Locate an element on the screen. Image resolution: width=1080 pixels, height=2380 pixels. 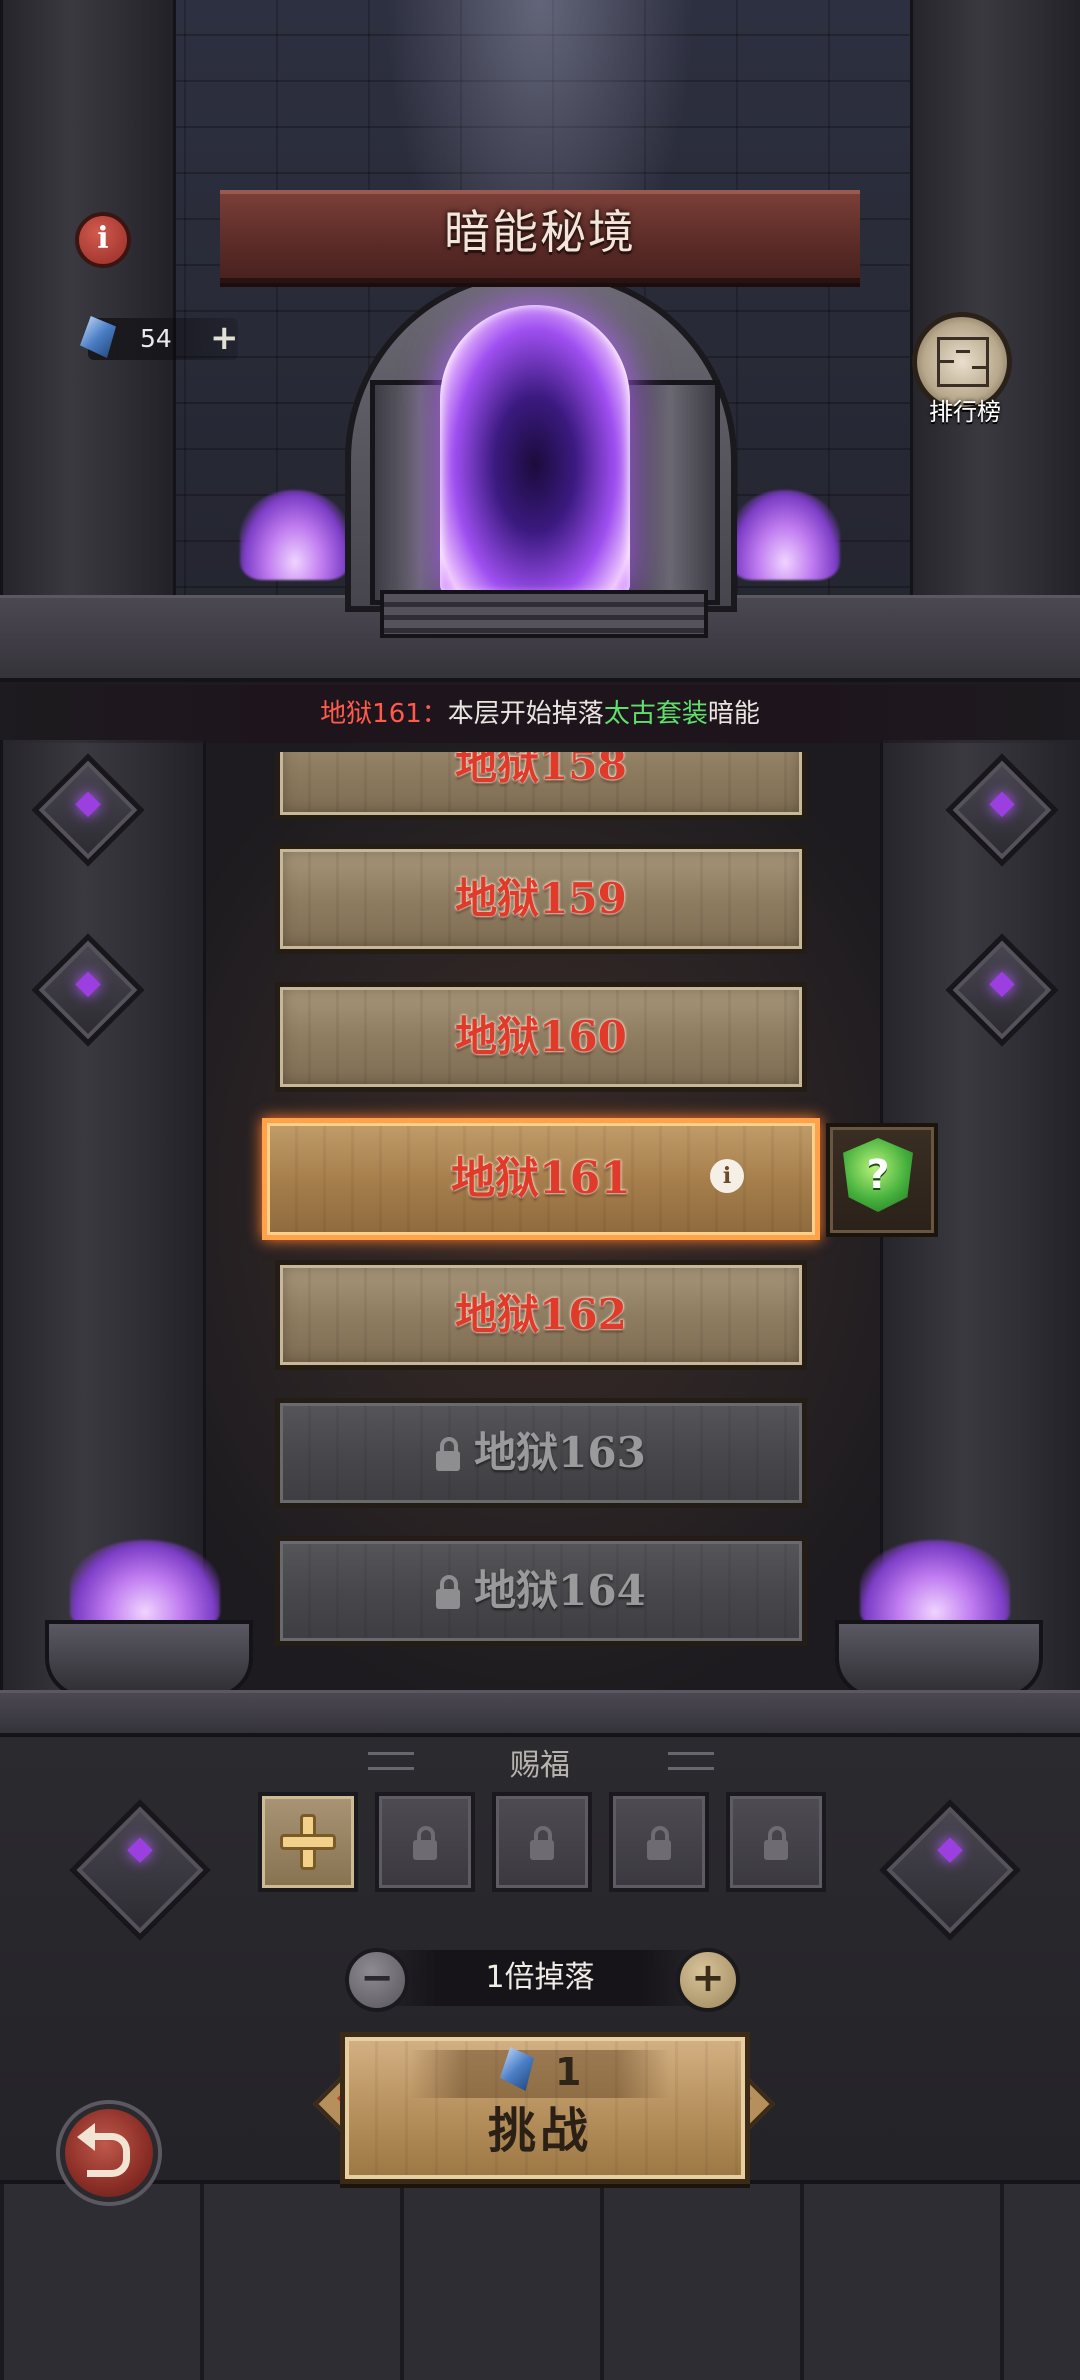
notice-floor: 地狱161： is located at coordinates (384, 714).